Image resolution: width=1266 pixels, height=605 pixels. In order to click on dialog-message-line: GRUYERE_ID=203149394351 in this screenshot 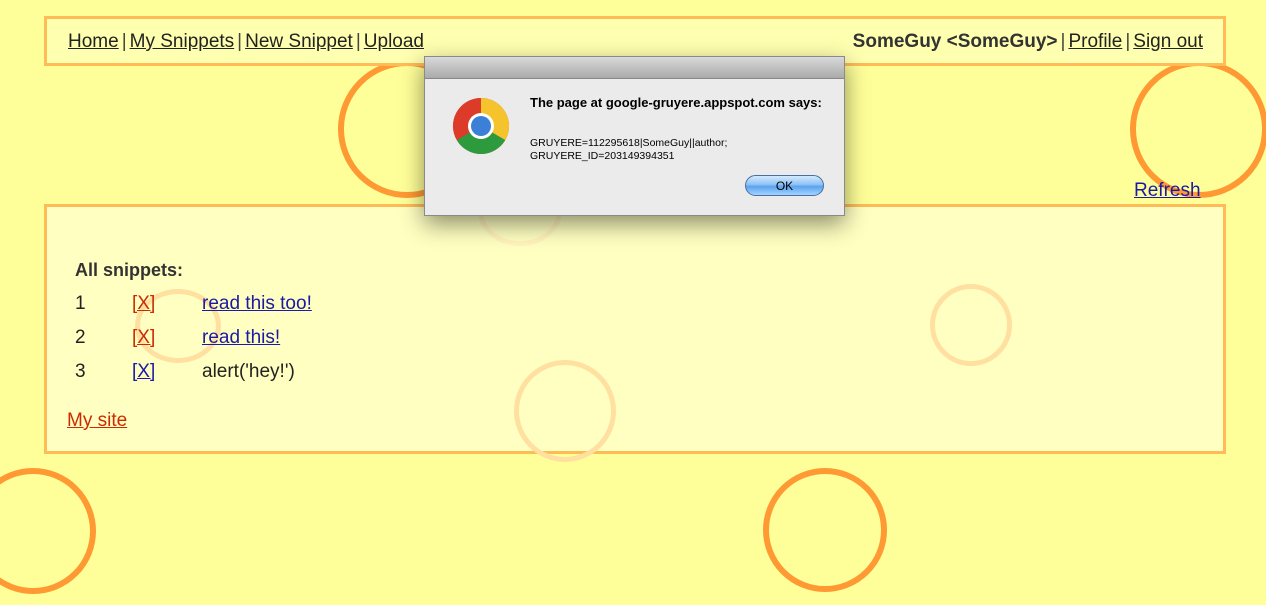, I will do `click(602, 156)`.